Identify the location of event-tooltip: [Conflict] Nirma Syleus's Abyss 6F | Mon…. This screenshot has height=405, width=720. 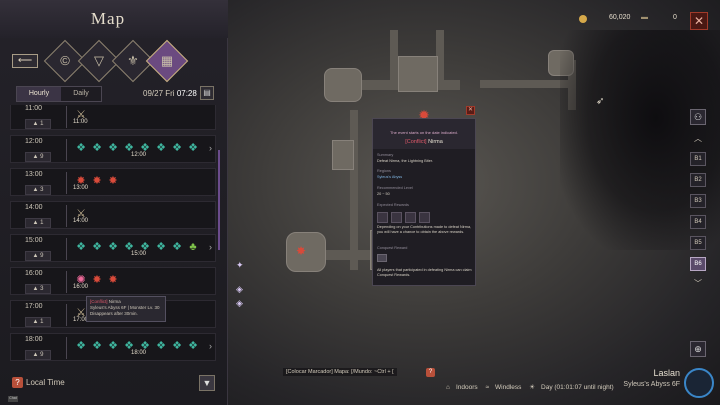
(126, 309).